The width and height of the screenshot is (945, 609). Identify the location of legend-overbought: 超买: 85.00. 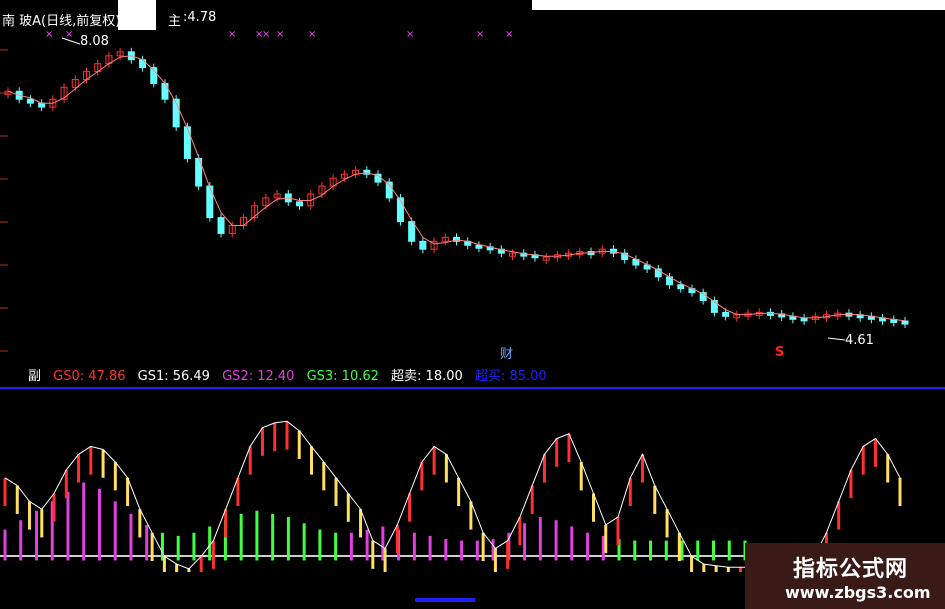
(510, 376).